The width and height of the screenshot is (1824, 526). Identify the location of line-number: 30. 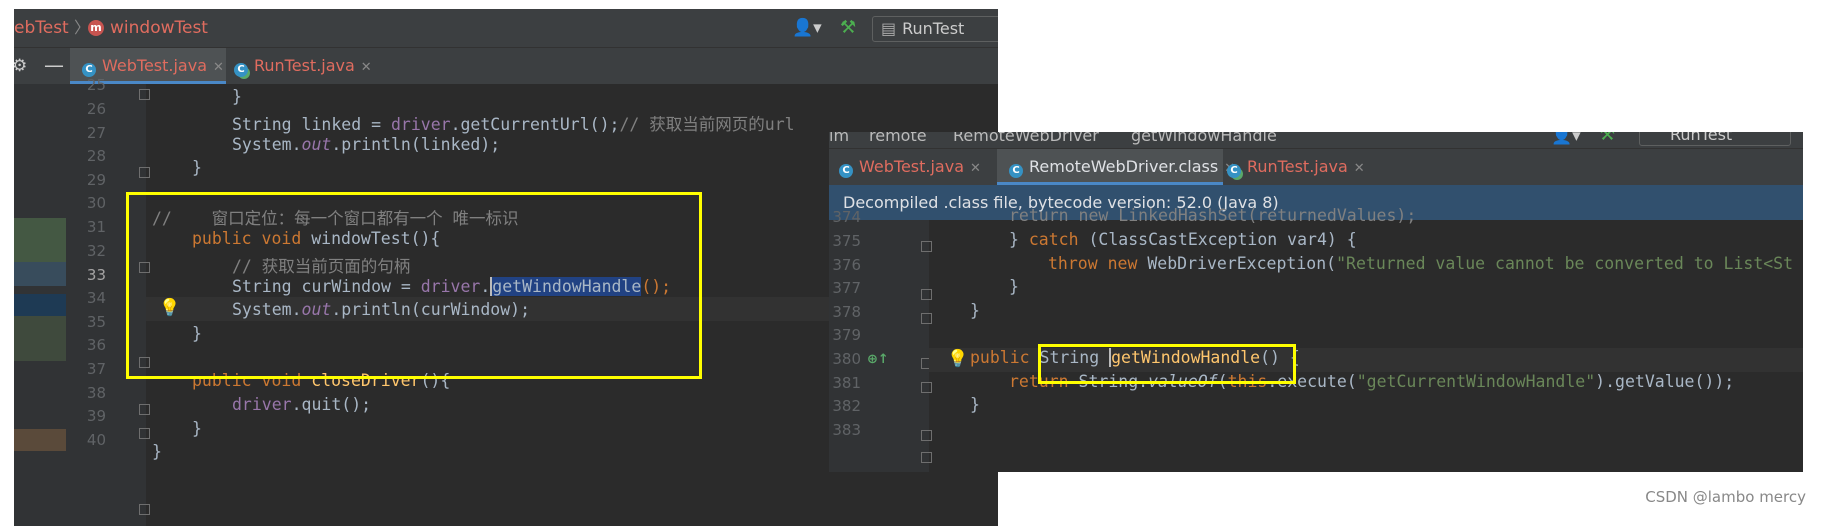
(96, 203).